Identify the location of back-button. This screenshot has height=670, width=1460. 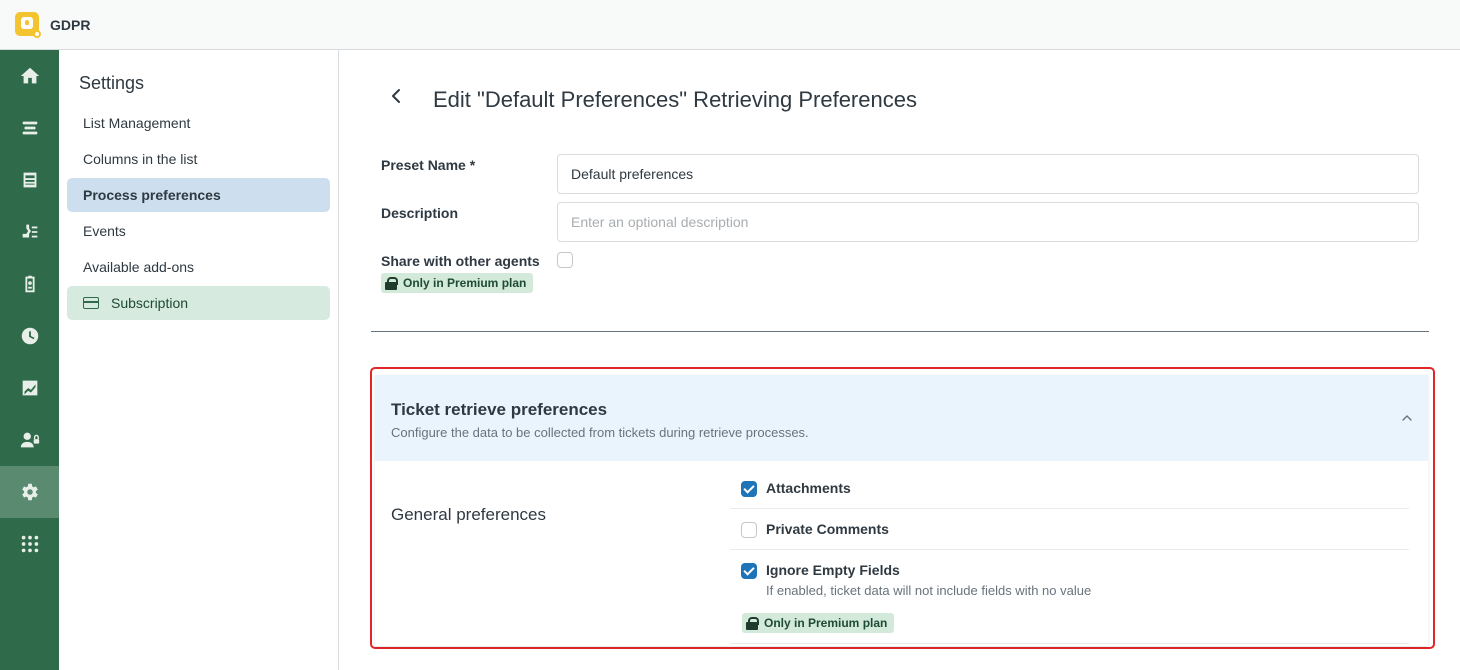
(398, 98).